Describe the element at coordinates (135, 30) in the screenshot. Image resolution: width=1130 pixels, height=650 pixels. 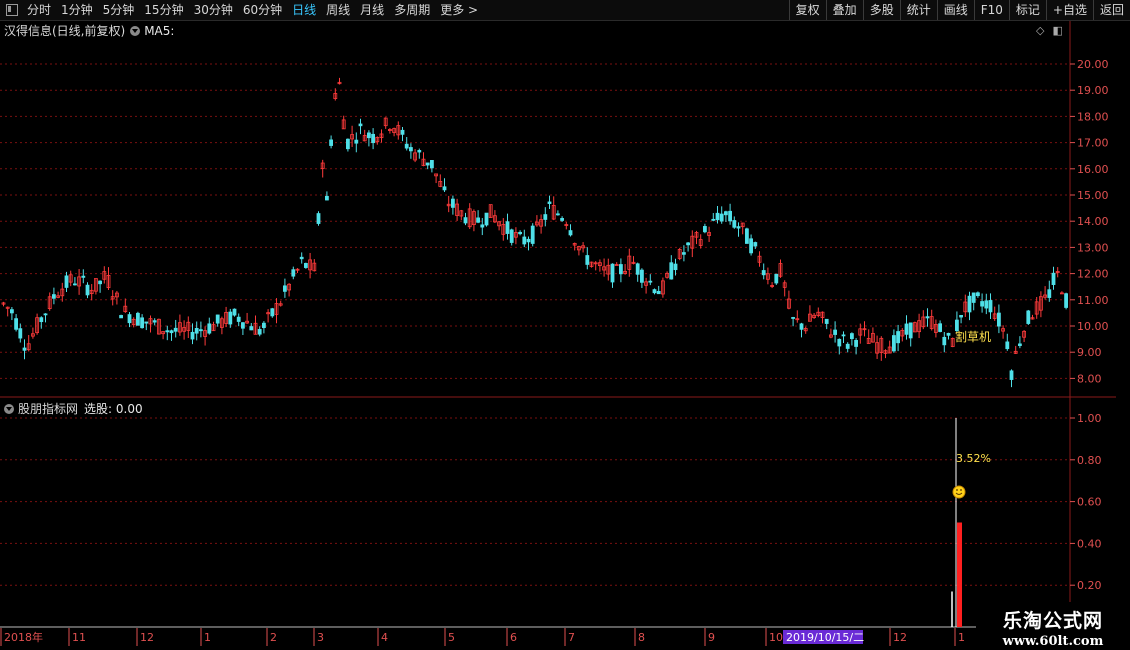
I see `dropdown-icon` at that location.